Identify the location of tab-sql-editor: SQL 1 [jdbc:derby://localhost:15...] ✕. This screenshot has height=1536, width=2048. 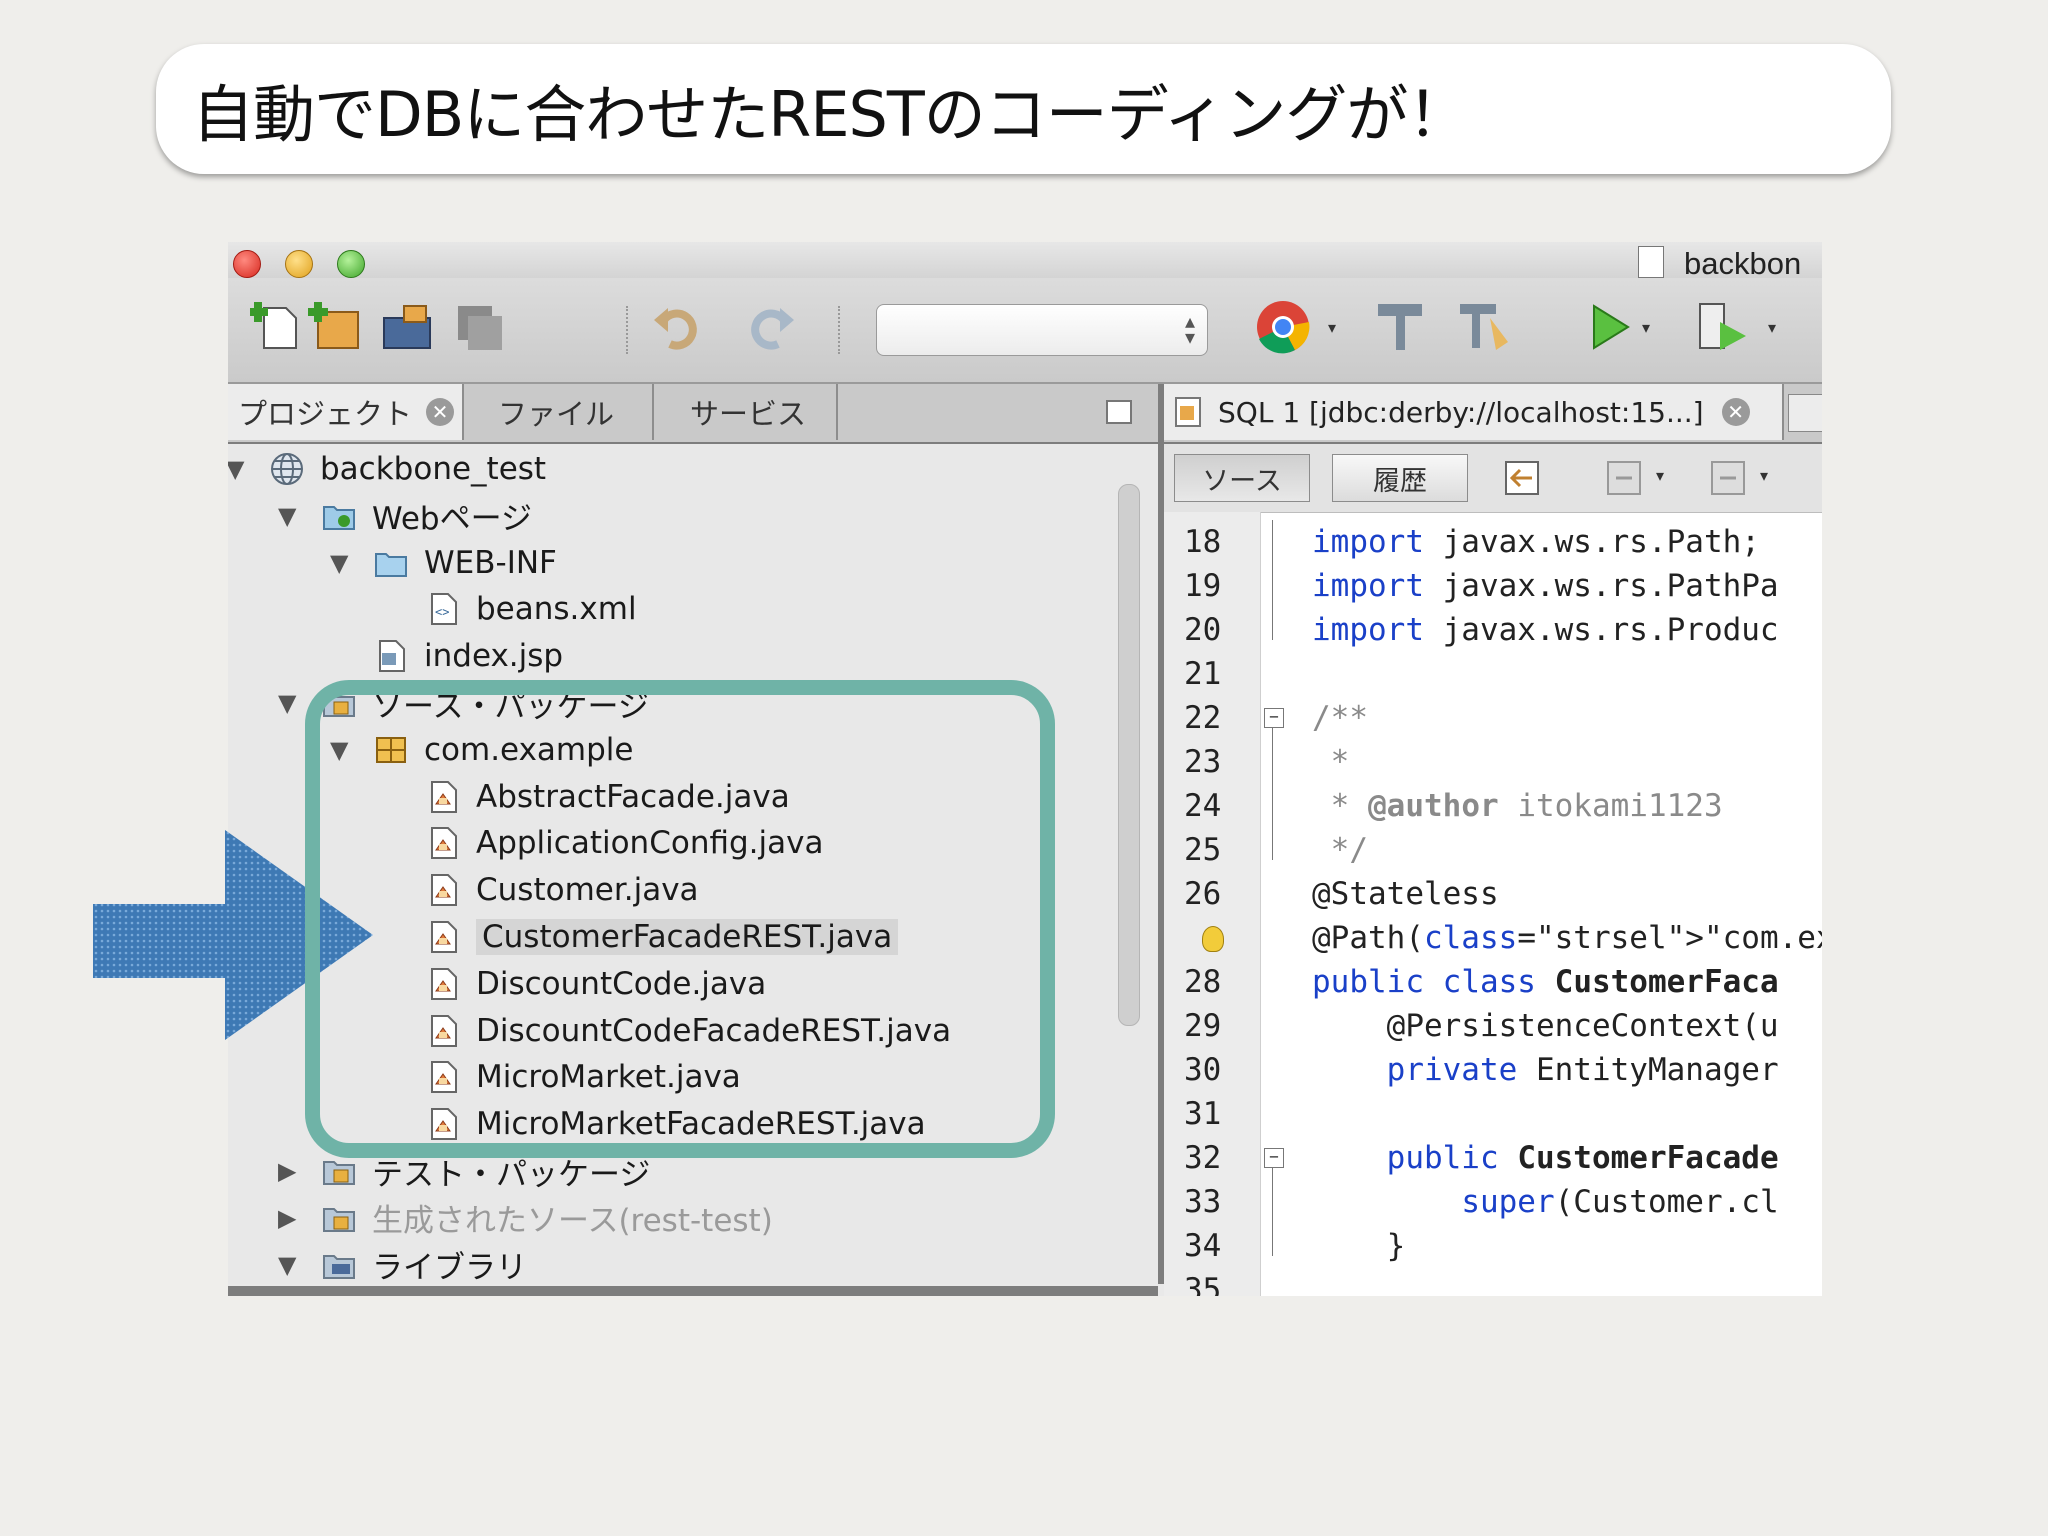
(1474, 412).